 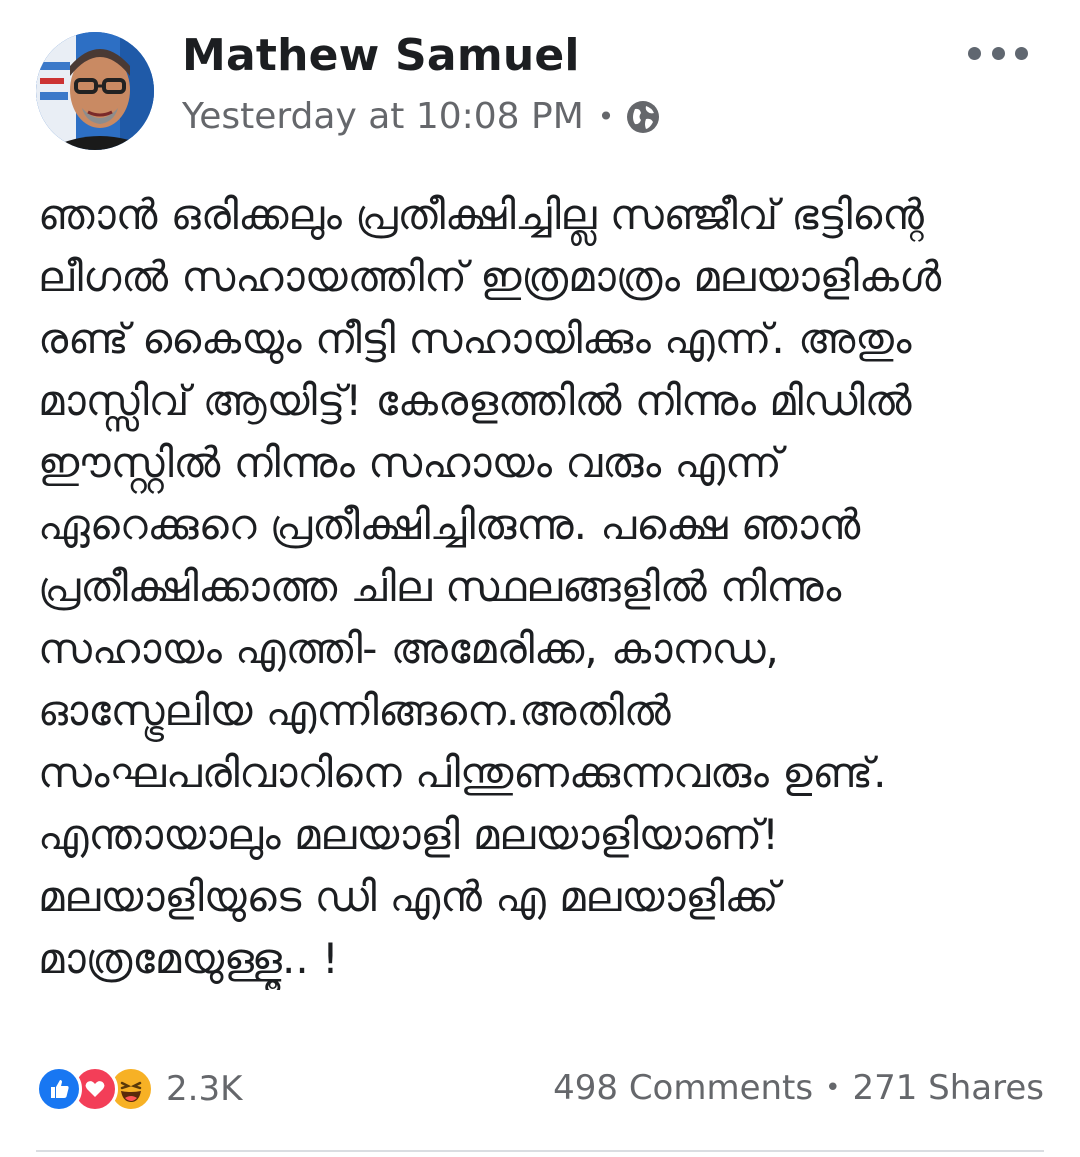 I want to click on reactions-summary: 2.3K, so click(x=139, y=1089).